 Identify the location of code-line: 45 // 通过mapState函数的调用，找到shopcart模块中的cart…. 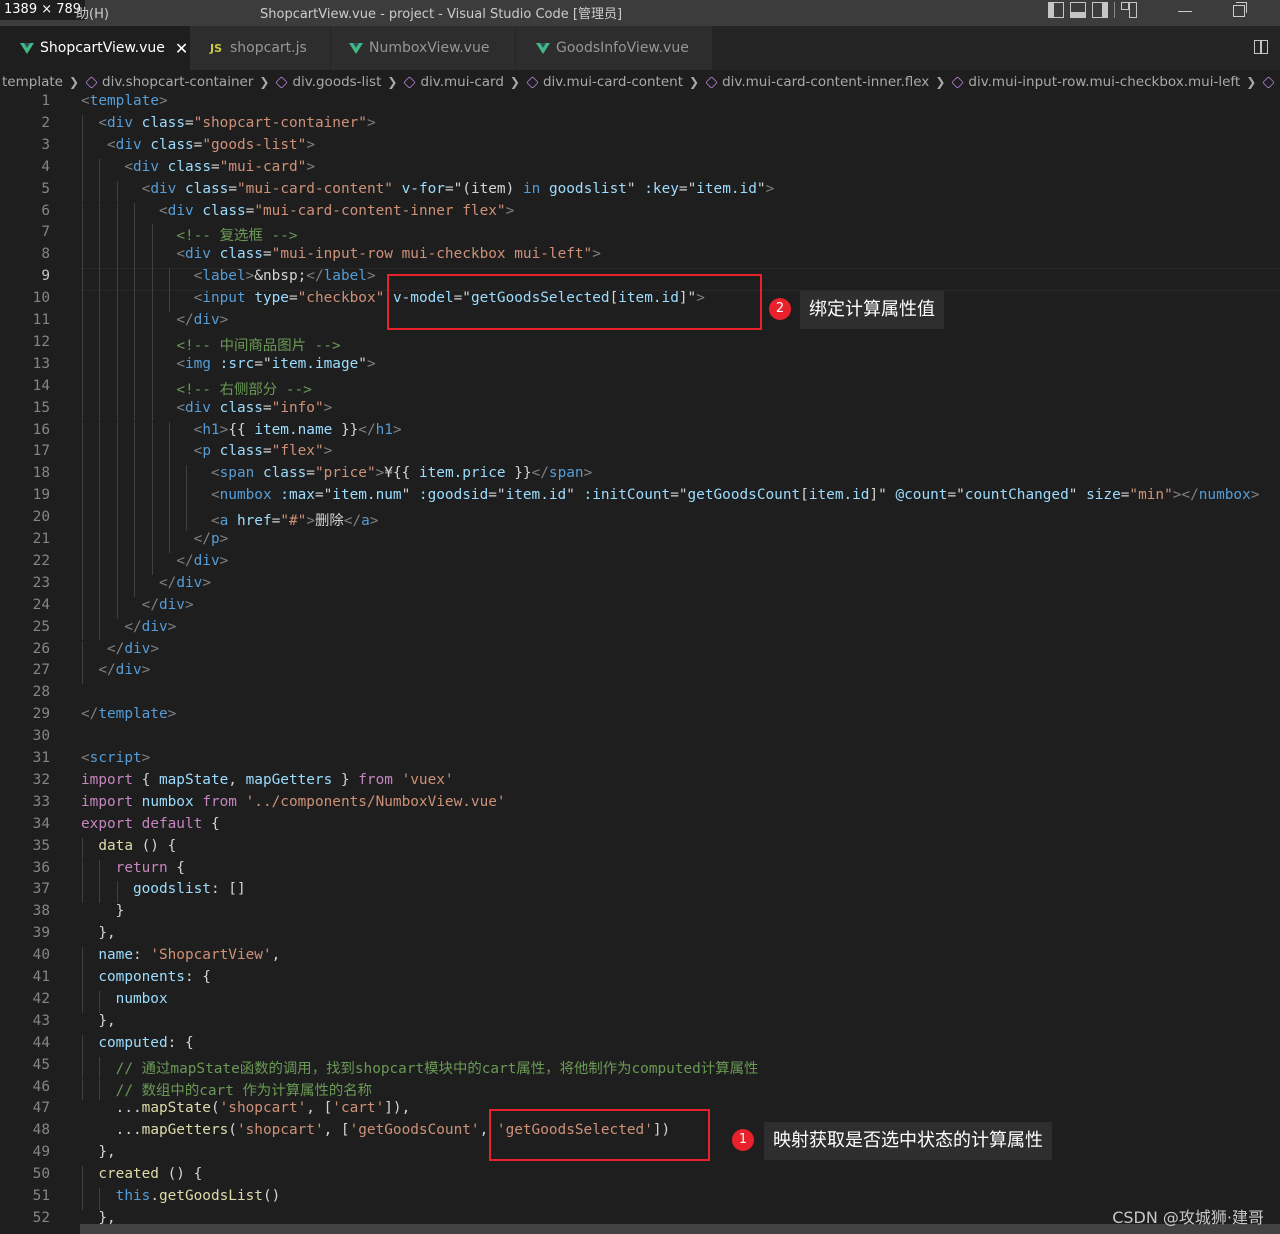
(640, 1068).